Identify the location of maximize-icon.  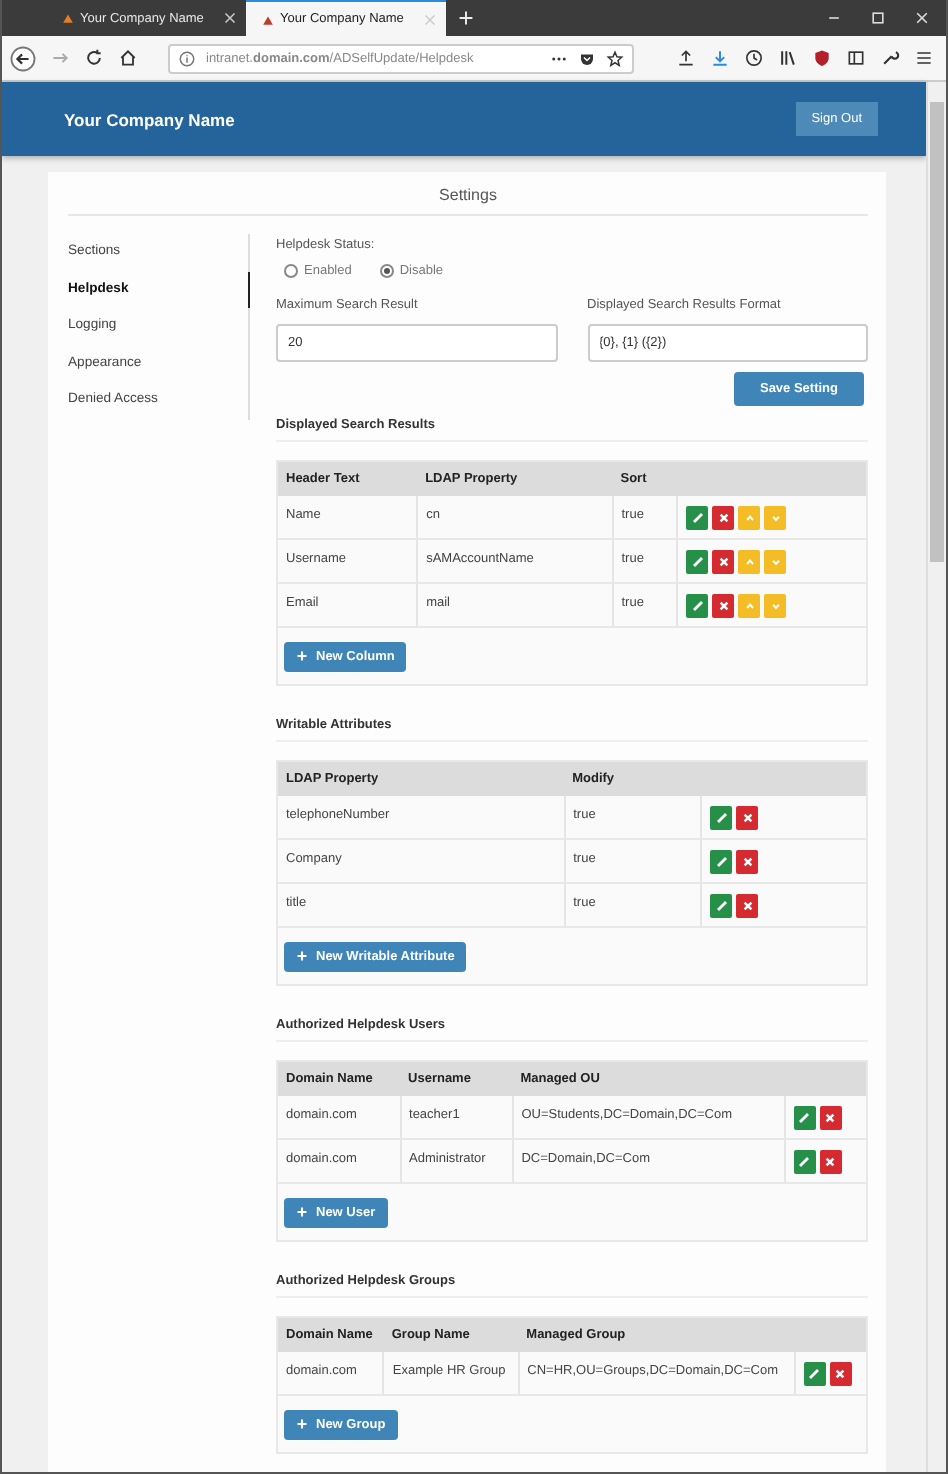
(878, 18).